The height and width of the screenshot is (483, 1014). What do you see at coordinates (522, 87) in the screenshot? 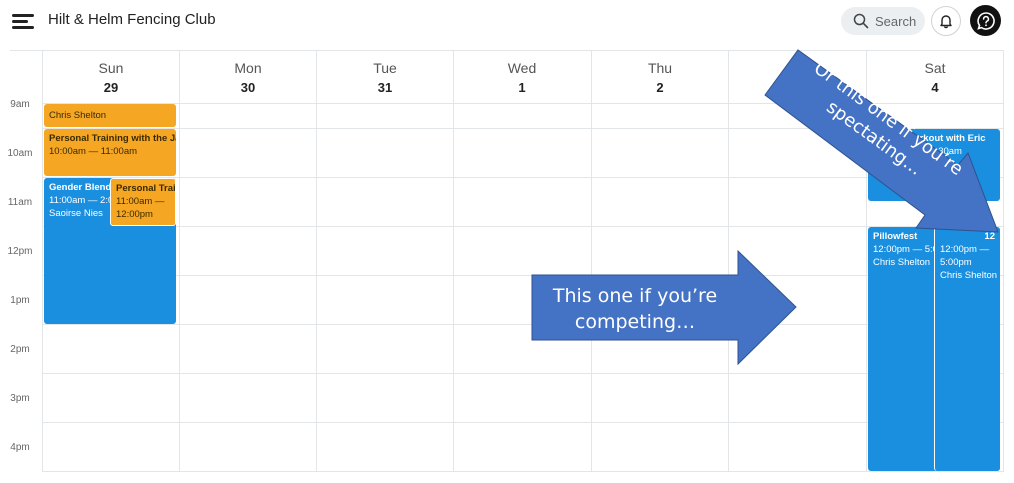
I see `day-date-wed: 1` at bounding box center [522, 87].